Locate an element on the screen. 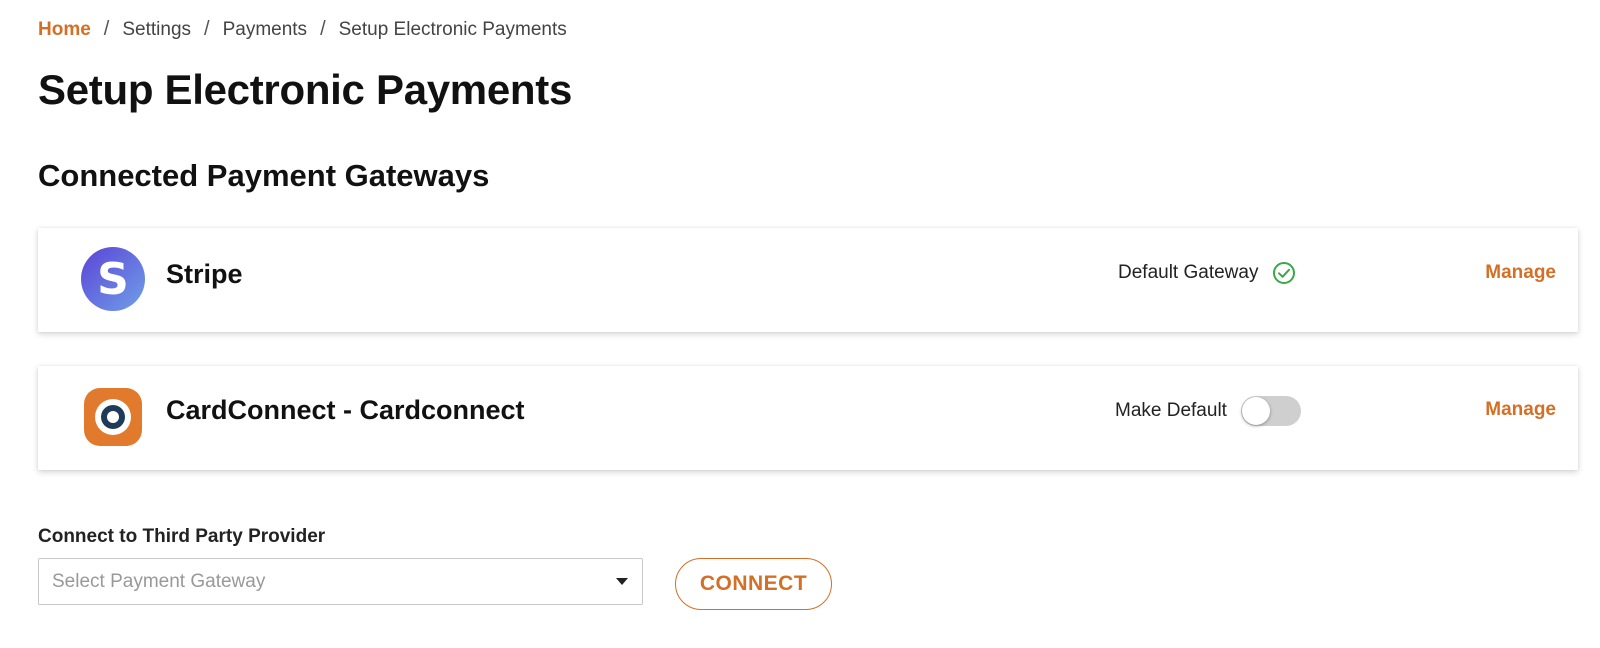 This screenshot has width=1600, height=648. chevron-down-icon is located at coordinates (622, 581).